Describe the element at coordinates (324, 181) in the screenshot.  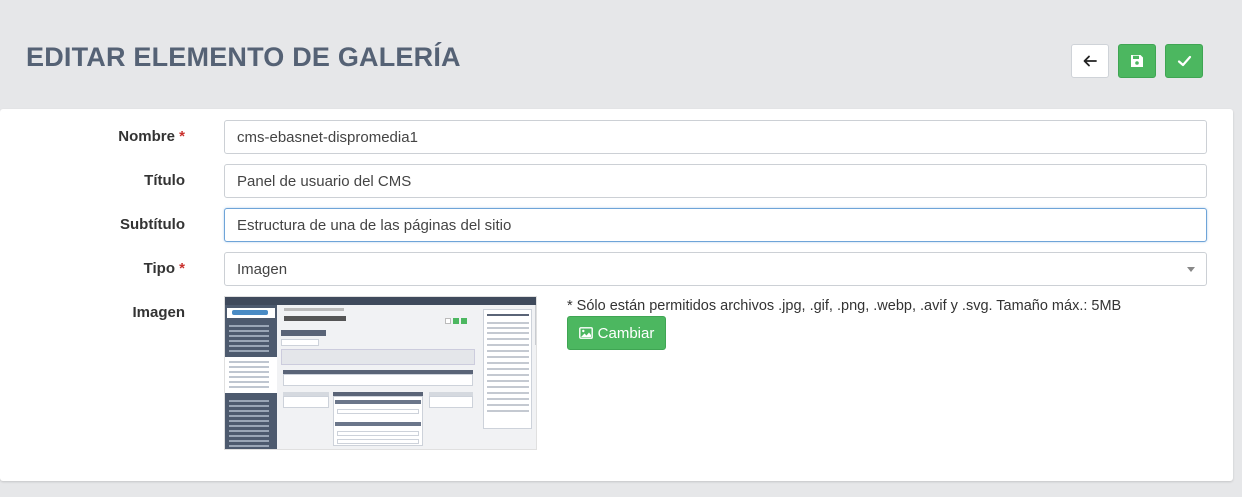
I see `titulo-value: Panel de usuario del CMS` at that location.